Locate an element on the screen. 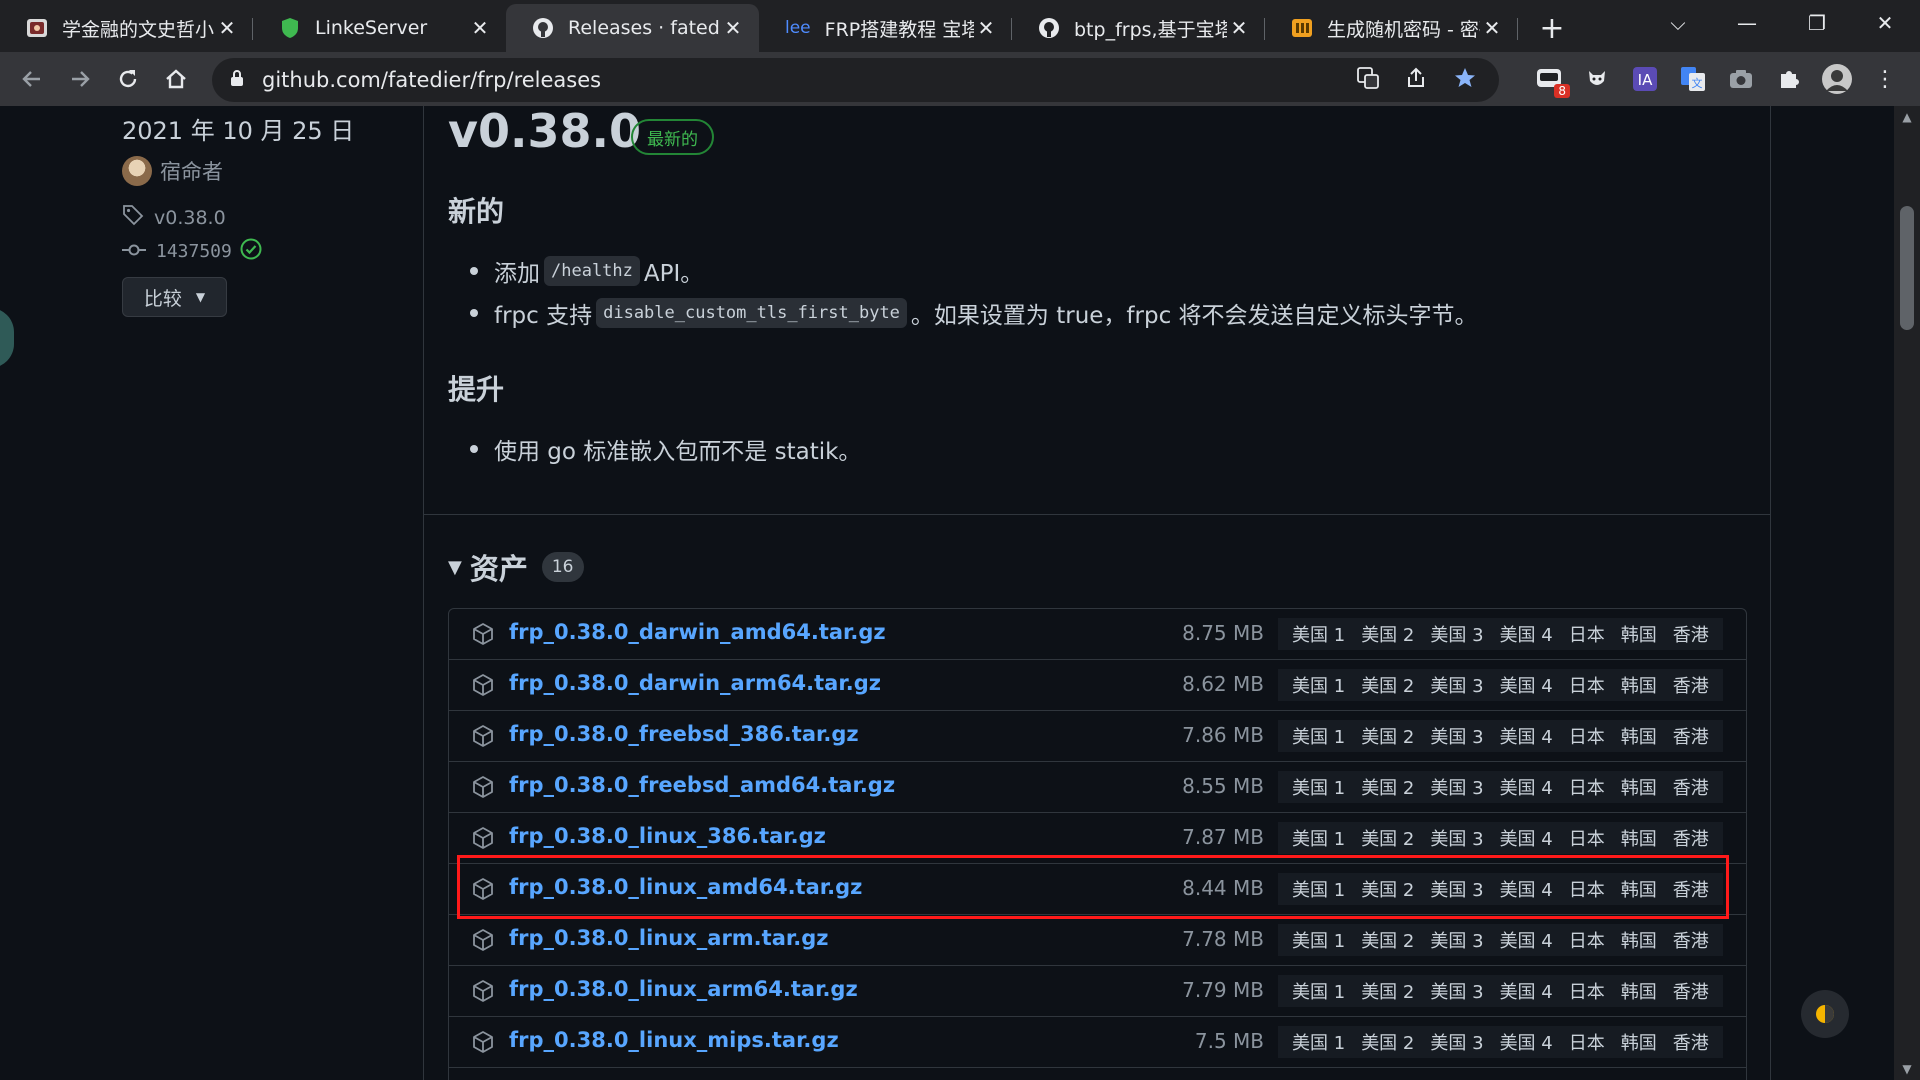 The image size is (1920, 1080). commit-hash: 1437509 is located at coordinates (194, 251).